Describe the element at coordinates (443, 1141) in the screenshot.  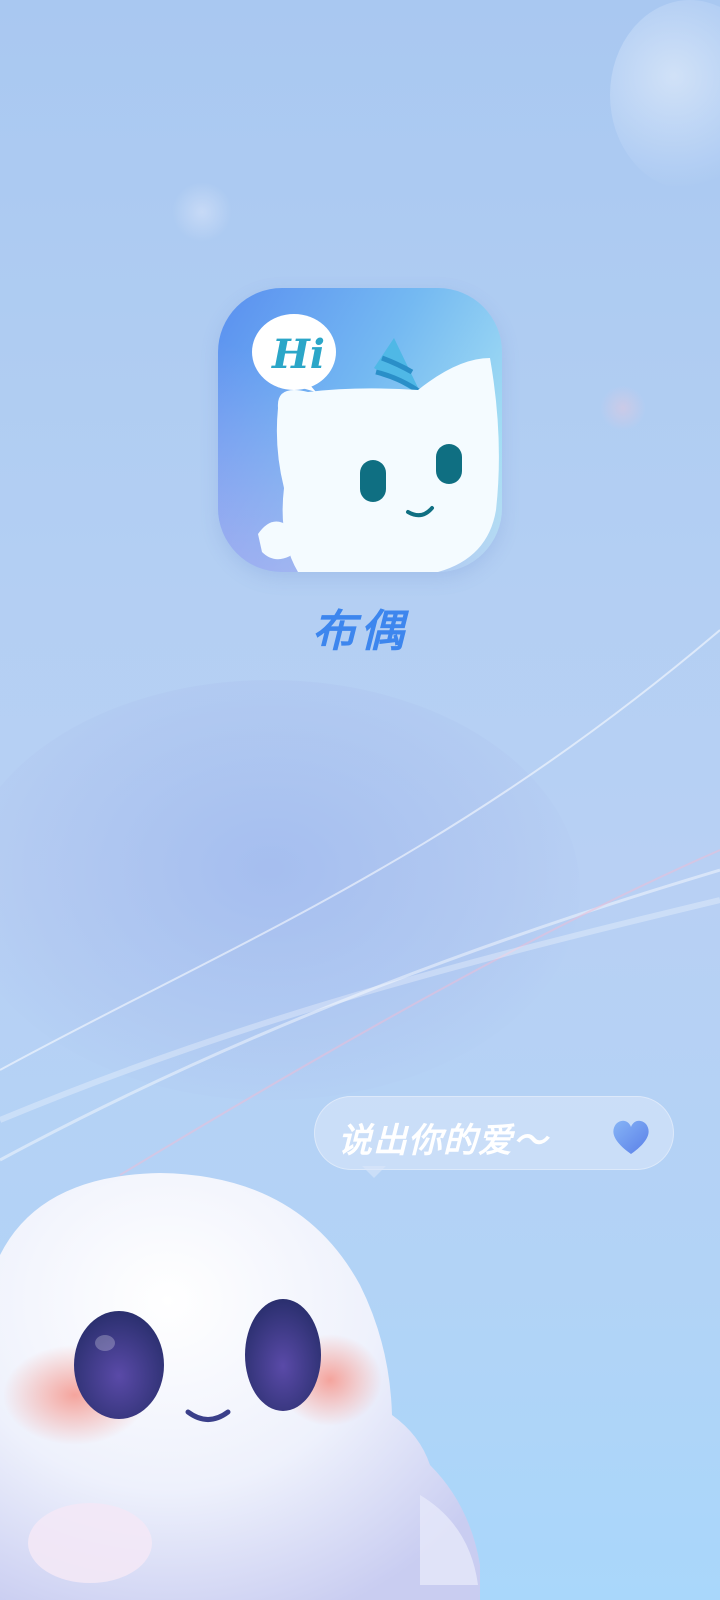
I see `speech-bubble-text: 说出你的爱～` at that location.